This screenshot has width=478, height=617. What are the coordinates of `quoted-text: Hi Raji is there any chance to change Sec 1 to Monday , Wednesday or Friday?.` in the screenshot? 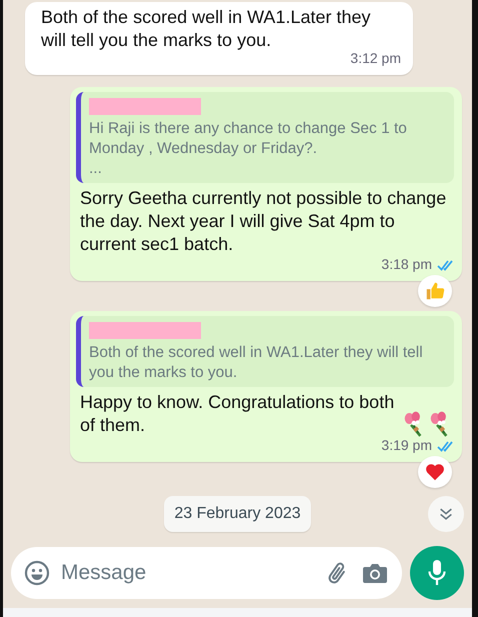 It's located at (248, 139).